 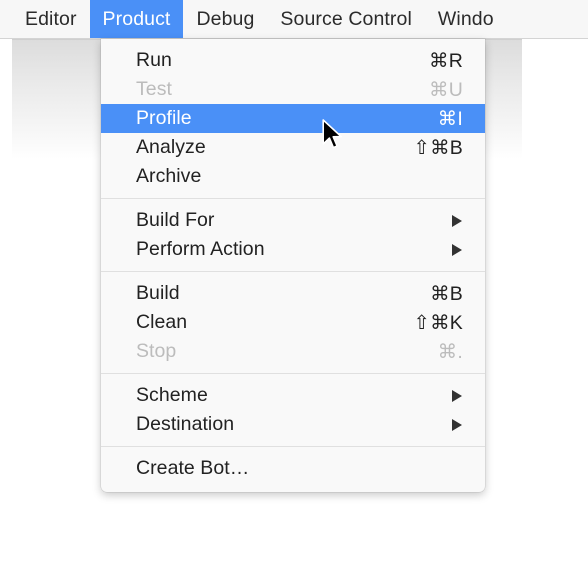 I want to click on menu-item-archive: Archive, so click(x=293, y=176).